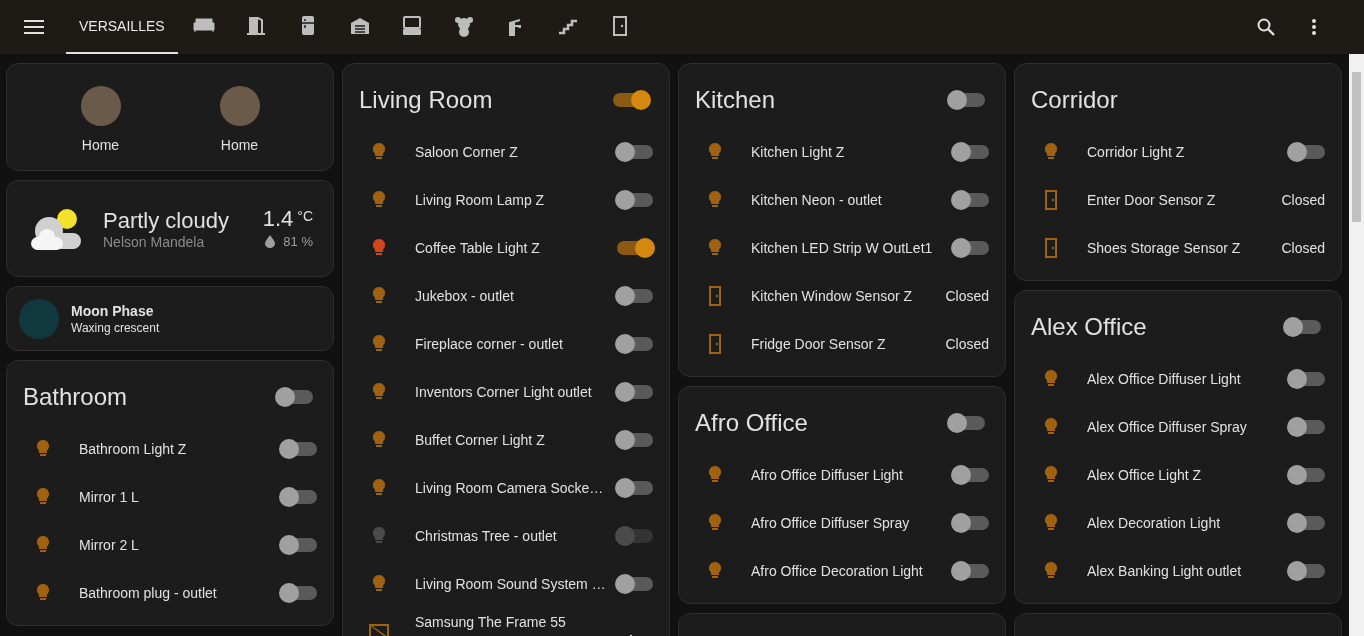 The width and height of the screenshot is (1364, 636). What do you see at coordinates (278, 218) in the screenshot?
I see `temperature: 1.4` at bounding box center [278, 218].